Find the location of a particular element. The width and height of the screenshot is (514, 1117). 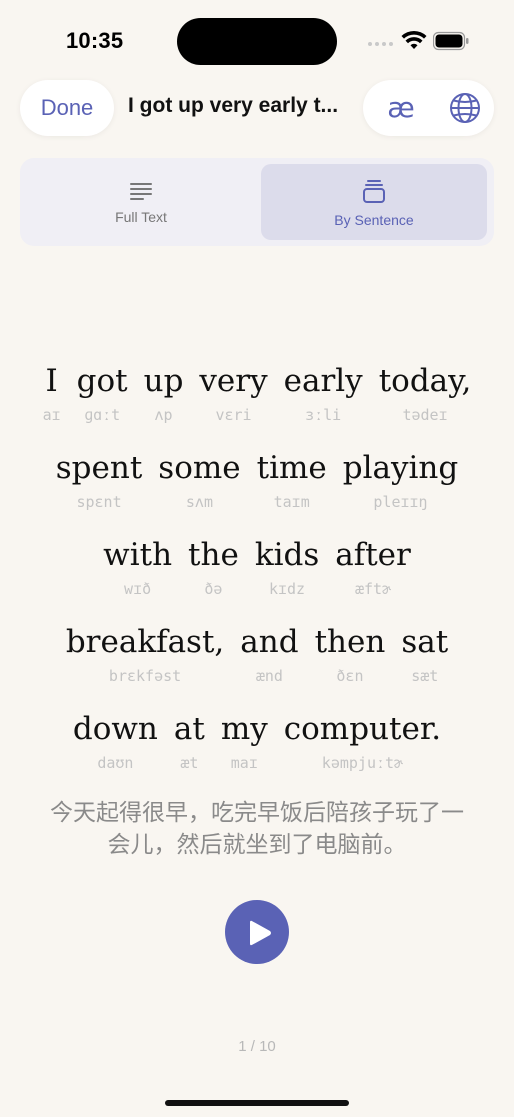

home-indicator is located at coordinates (257, 1103).